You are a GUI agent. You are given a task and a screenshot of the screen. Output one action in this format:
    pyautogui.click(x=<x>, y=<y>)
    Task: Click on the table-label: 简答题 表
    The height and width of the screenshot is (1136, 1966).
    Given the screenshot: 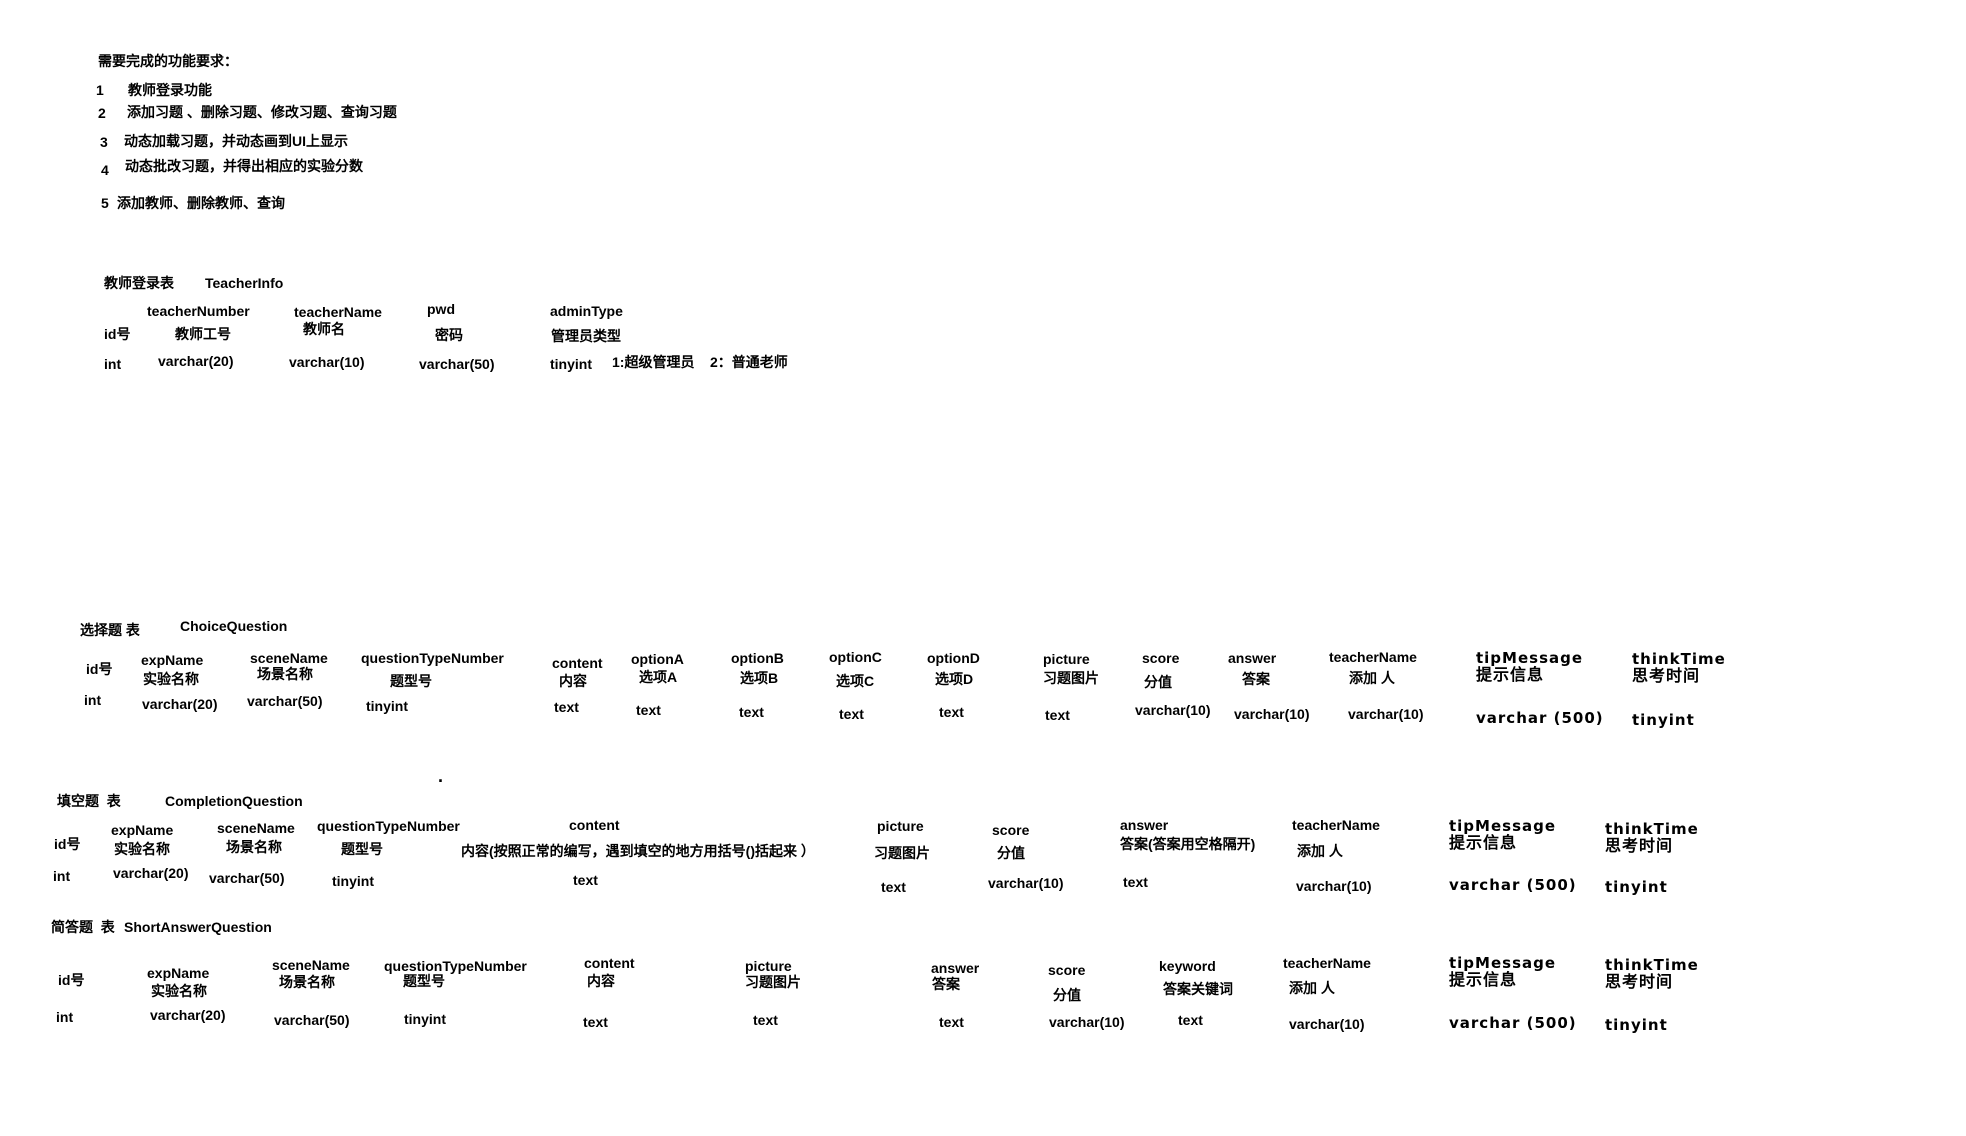 What is the action you would take?
    pyautogui.click(x=83, y=927)
    